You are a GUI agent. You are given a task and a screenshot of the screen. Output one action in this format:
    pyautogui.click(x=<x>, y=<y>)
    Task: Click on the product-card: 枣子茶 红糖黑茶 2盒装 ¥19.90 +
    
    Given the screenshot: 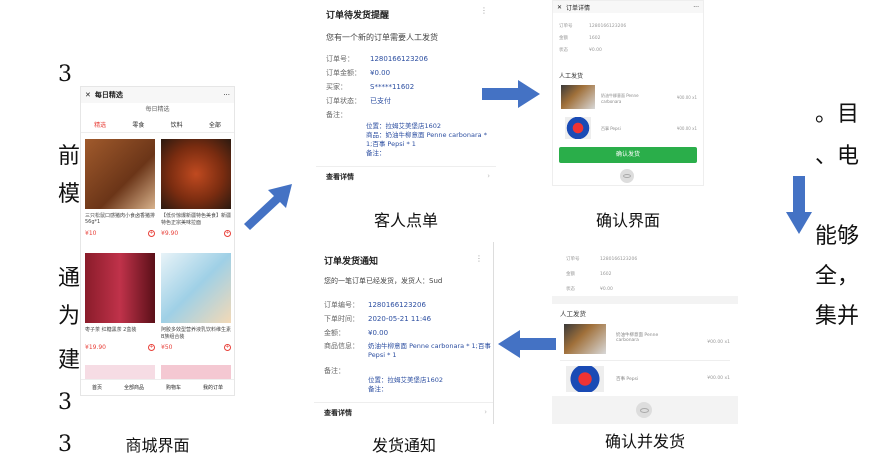 What is the action you would take?
    pyautogui.click(x=120, y=307)
    